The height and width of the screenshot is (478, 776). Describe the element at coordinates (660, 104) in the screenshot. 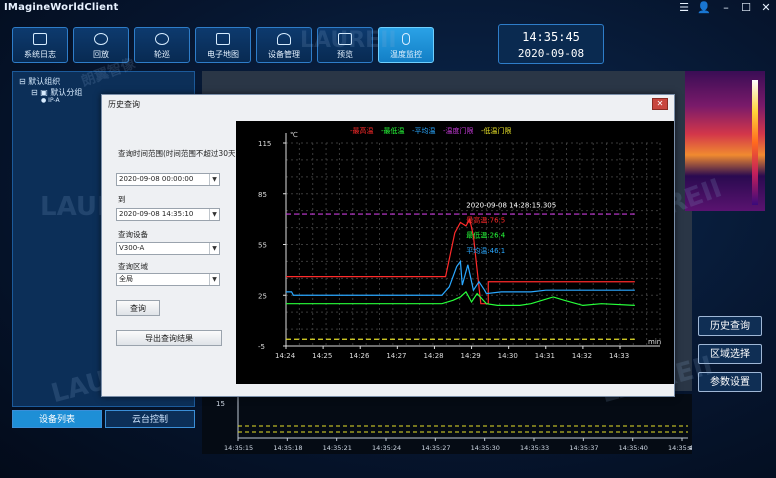

I see `dialog-close-button: ✕` at that location.